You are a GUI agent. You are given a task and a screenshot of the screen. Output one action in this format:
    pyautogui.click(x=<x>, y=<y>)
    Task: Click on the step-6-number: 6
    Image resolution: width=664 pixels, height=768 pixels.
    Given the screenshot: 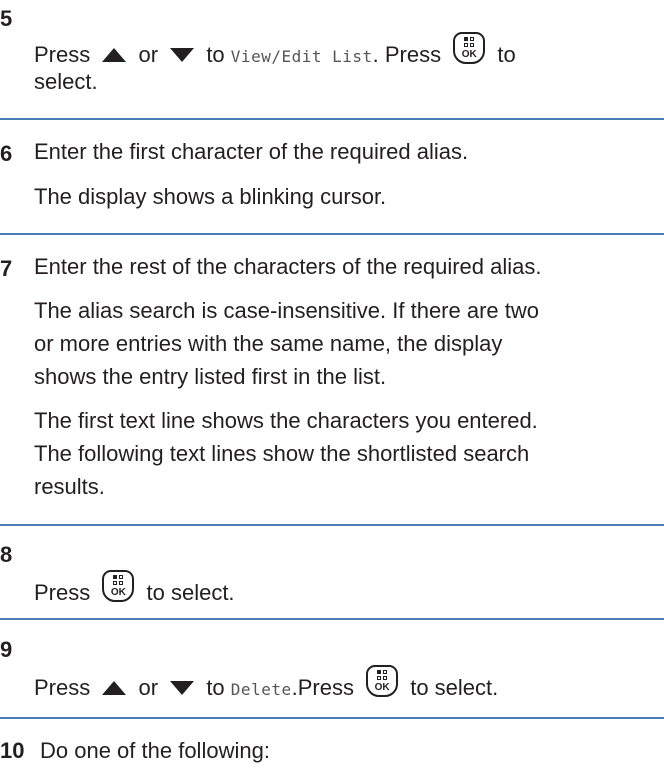 What is the action you would take?
    pyautogui.click(x=6, y=153)
    